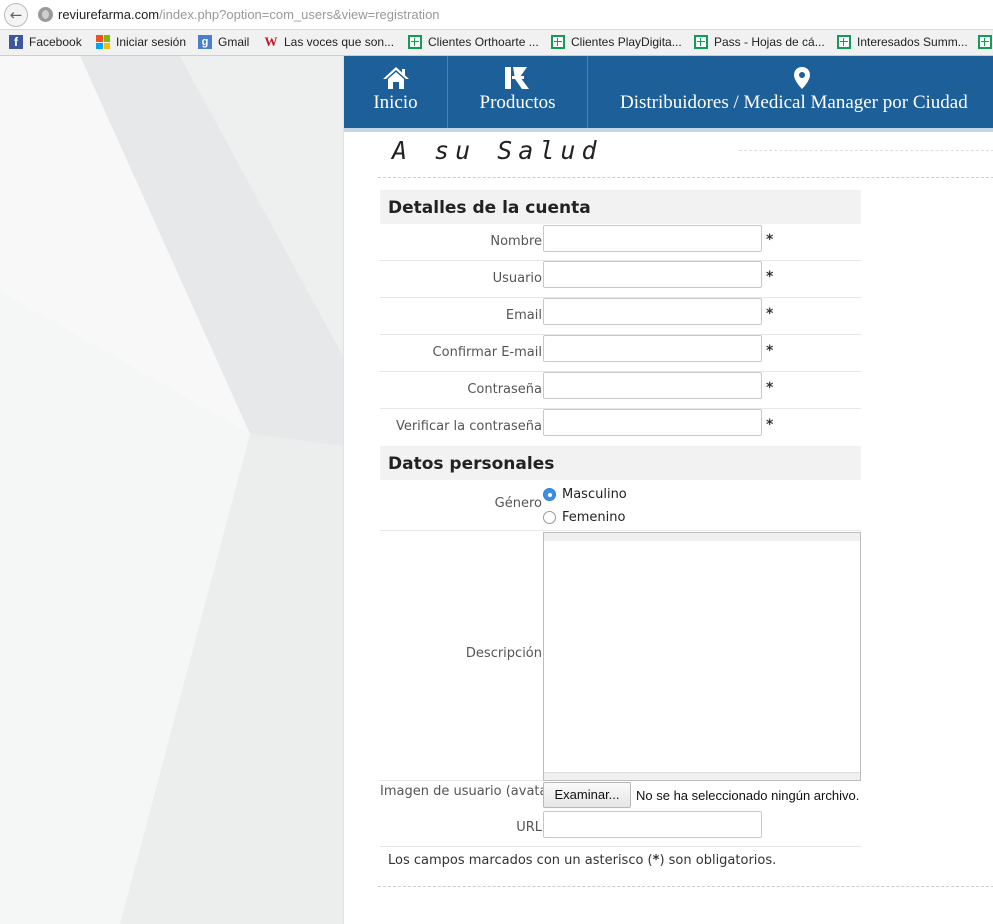 This screenshot has height=924, width=993. Describe the element at coordinates (516, 78) in the screenshot. I see `logo-icon` at that location.